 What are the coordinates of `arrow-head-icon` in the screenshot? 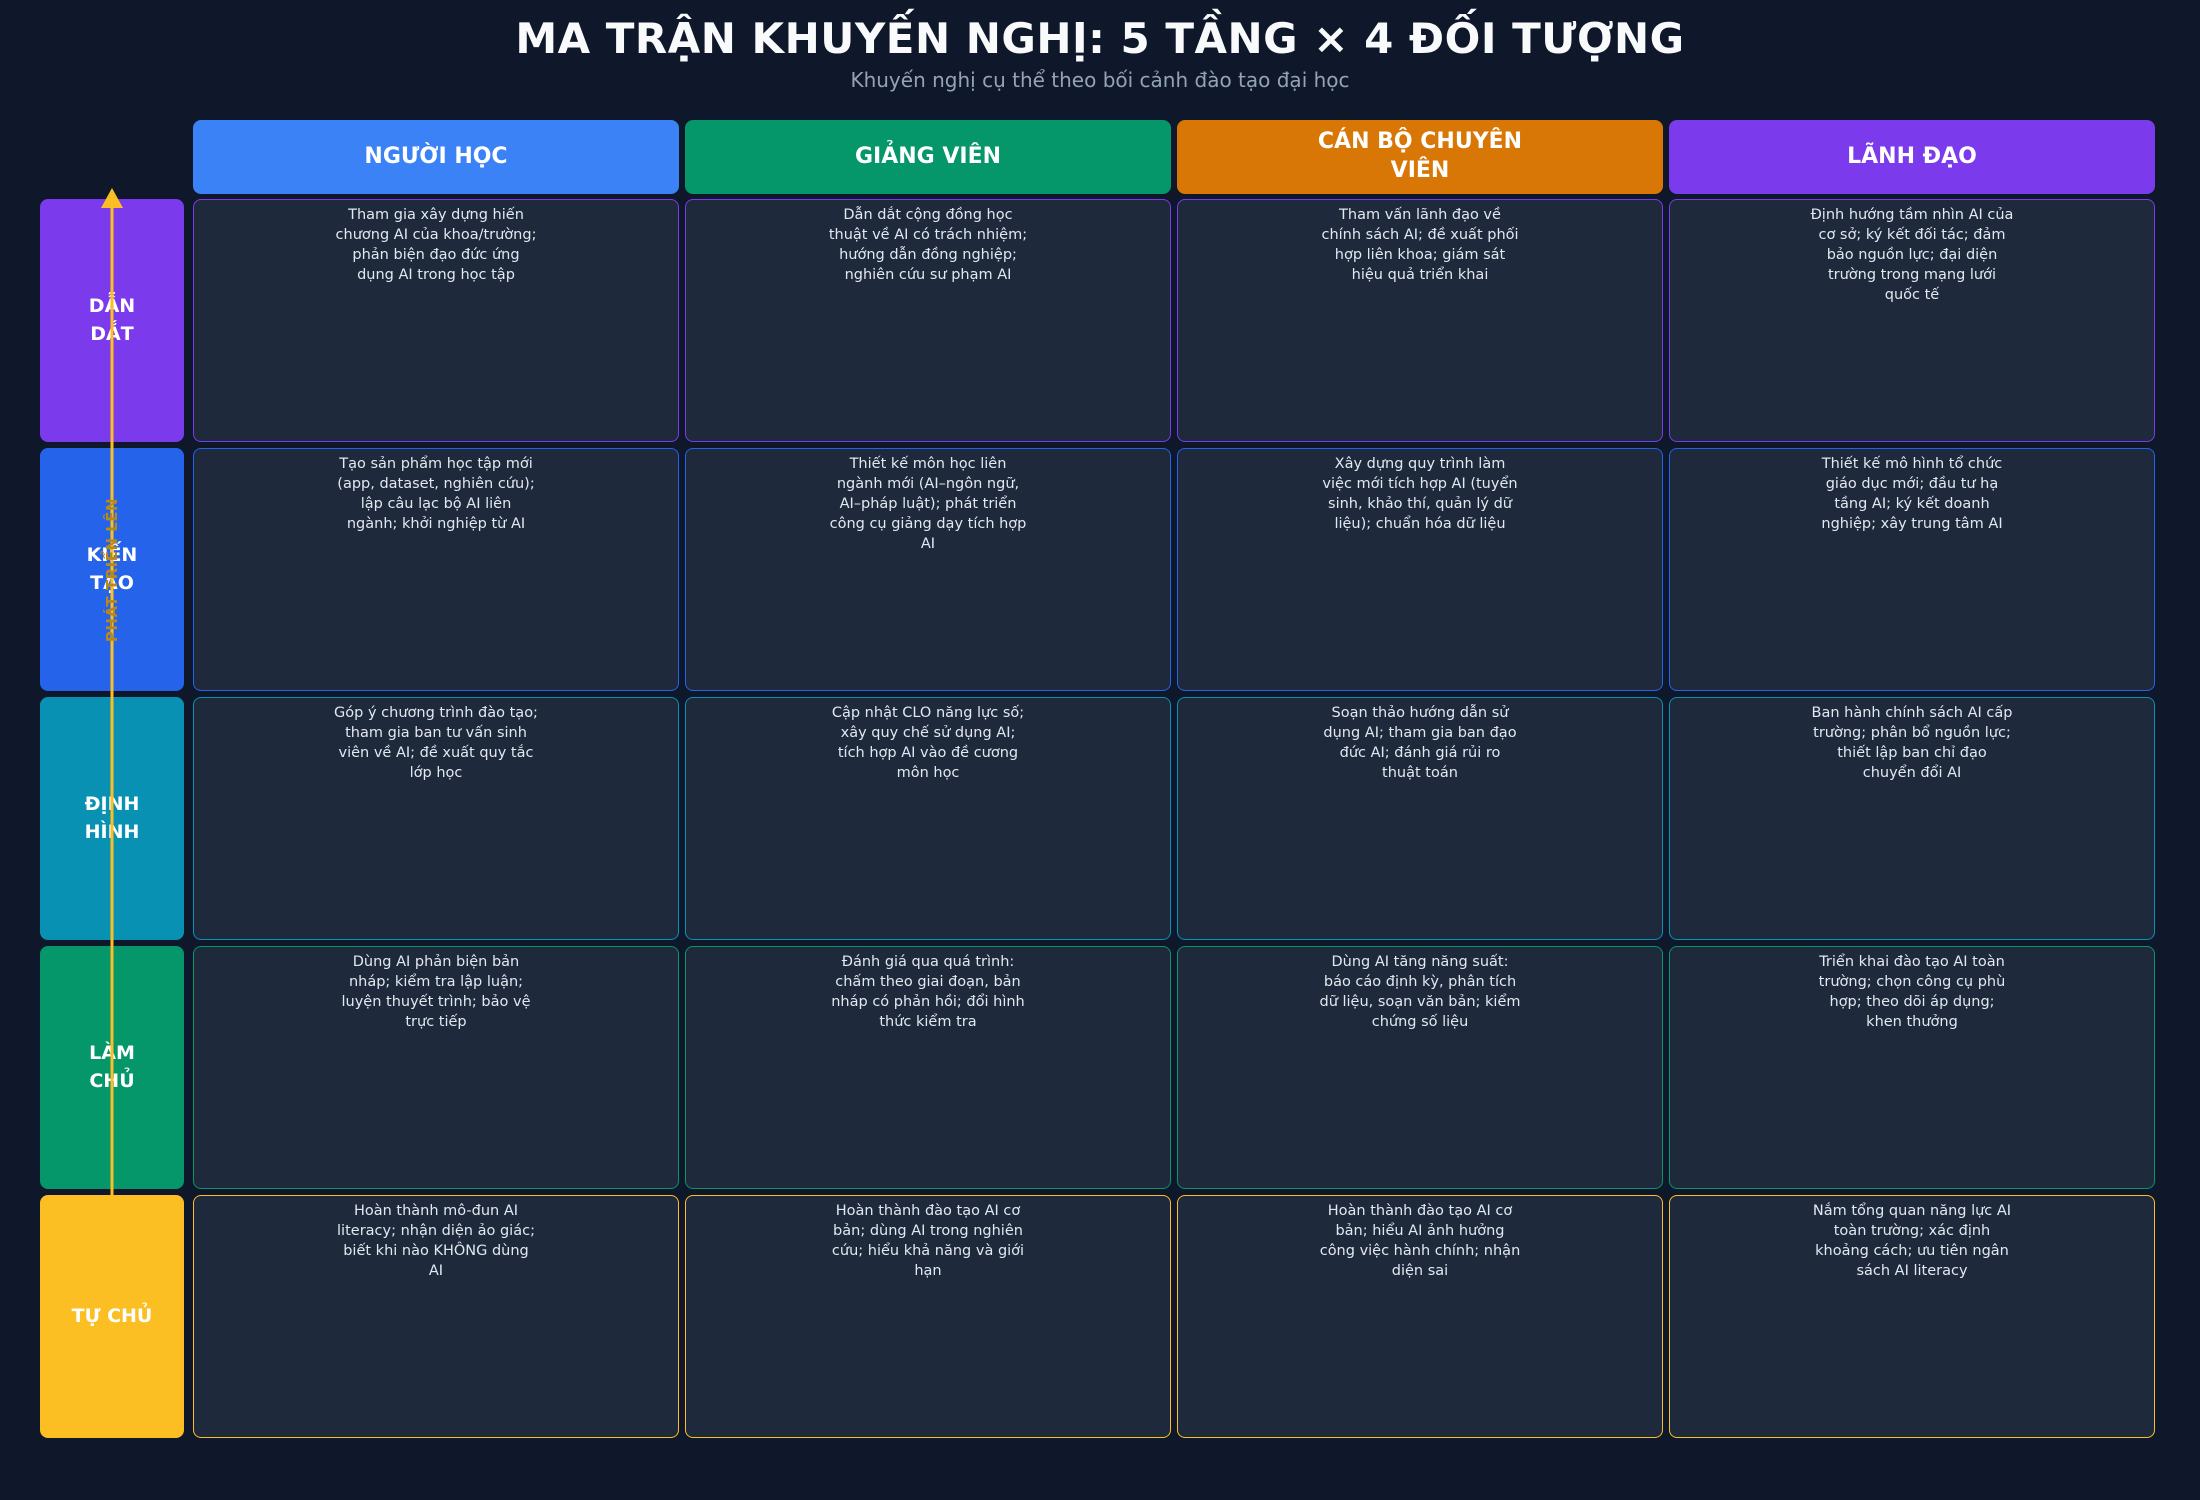 It's located at (112, 198).